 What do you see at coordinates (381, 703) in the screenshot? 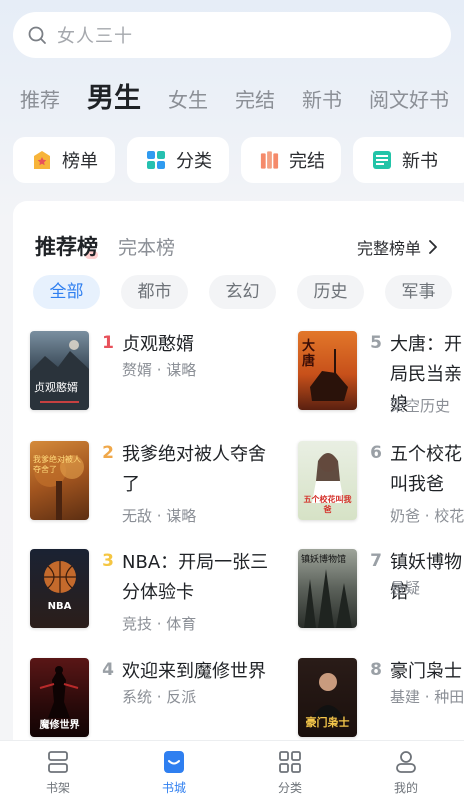
I see `book-item: 豪门枭士 8 豪门枭士 基建 · 种田` at bounding box center [381, 703].